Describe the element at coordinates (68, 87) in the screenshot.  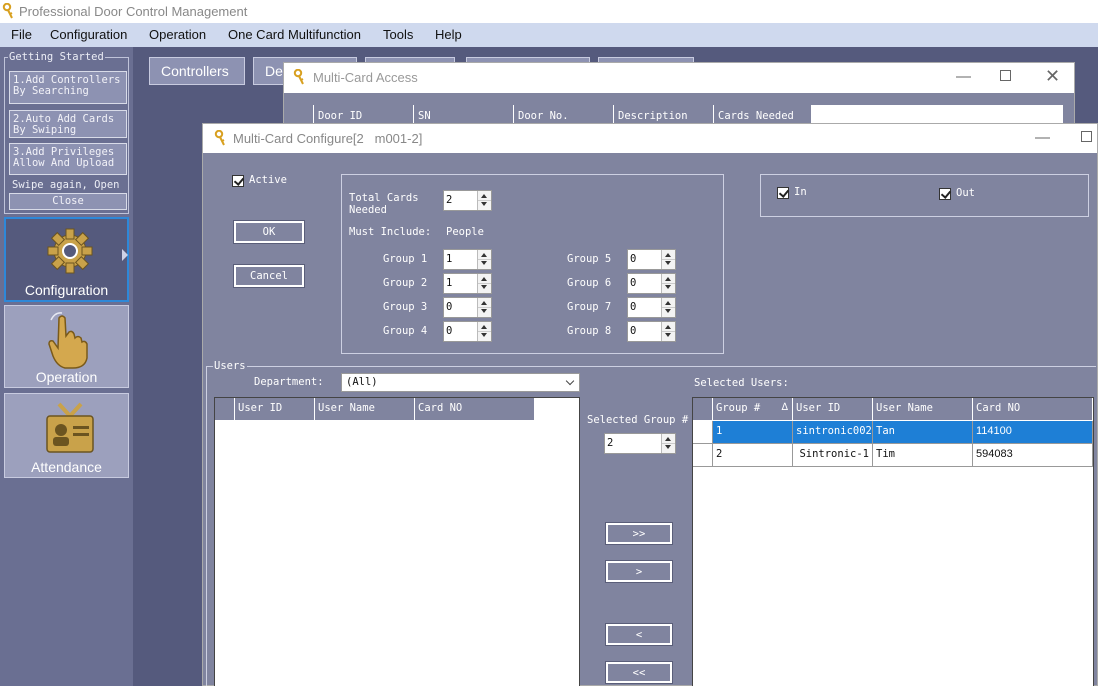
I see `add-controllers-button: 1.Add Controllers By Searching` at that location.